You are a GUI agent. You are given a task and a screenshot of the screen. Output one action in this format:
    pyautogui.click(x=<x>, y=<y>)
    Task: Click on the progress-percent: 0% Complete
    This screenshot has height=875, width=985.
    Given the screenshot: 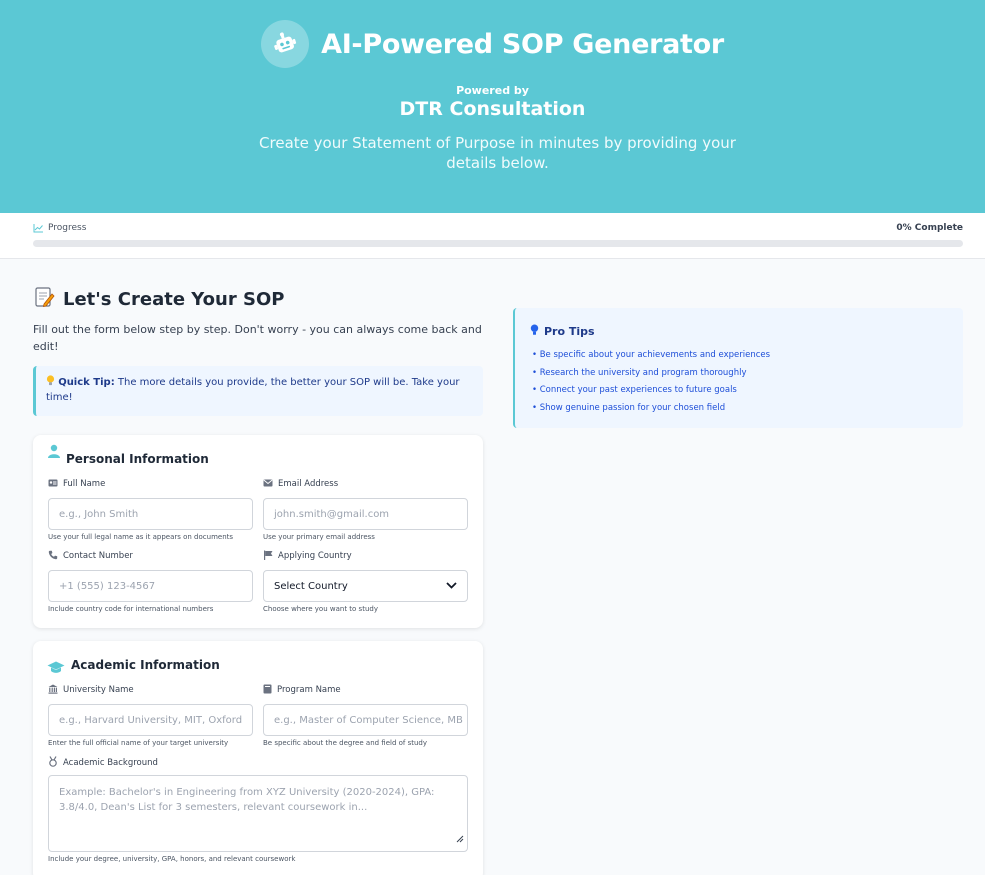 What is the action you would take?
    pyautogui.click(x=929, y=228)
    